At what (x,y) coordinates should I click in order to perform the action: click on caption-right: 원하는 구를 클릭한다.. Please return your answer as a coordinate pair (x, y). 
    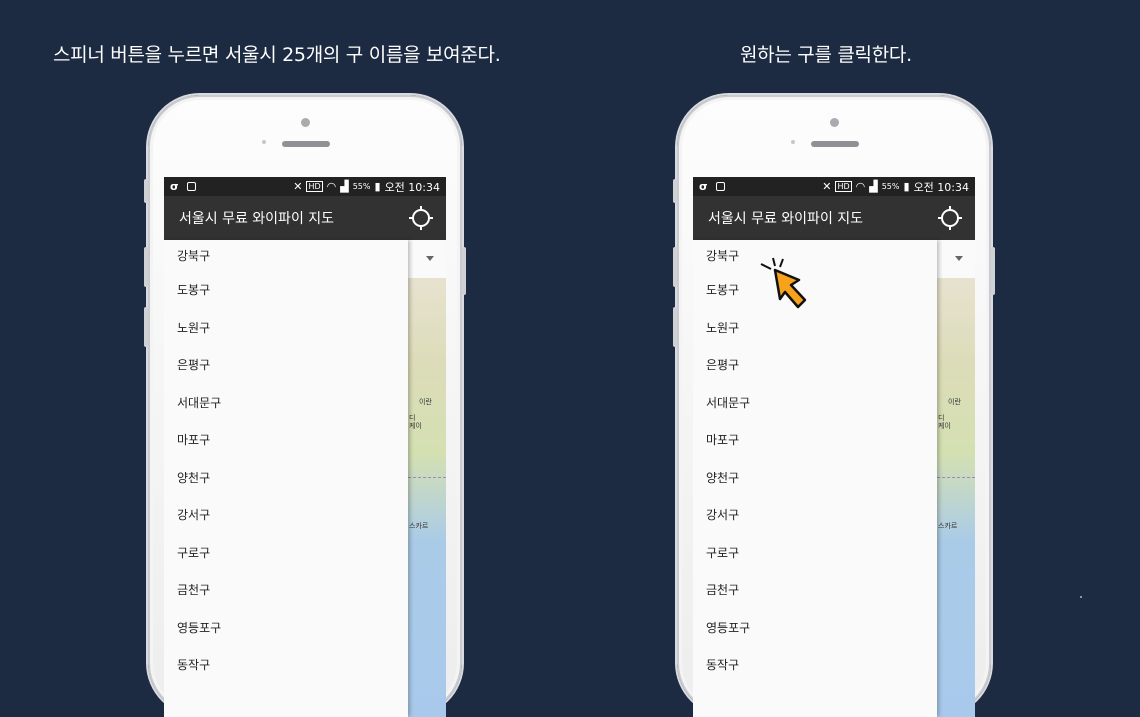
    Looking at the image, I should click on (826, 55).